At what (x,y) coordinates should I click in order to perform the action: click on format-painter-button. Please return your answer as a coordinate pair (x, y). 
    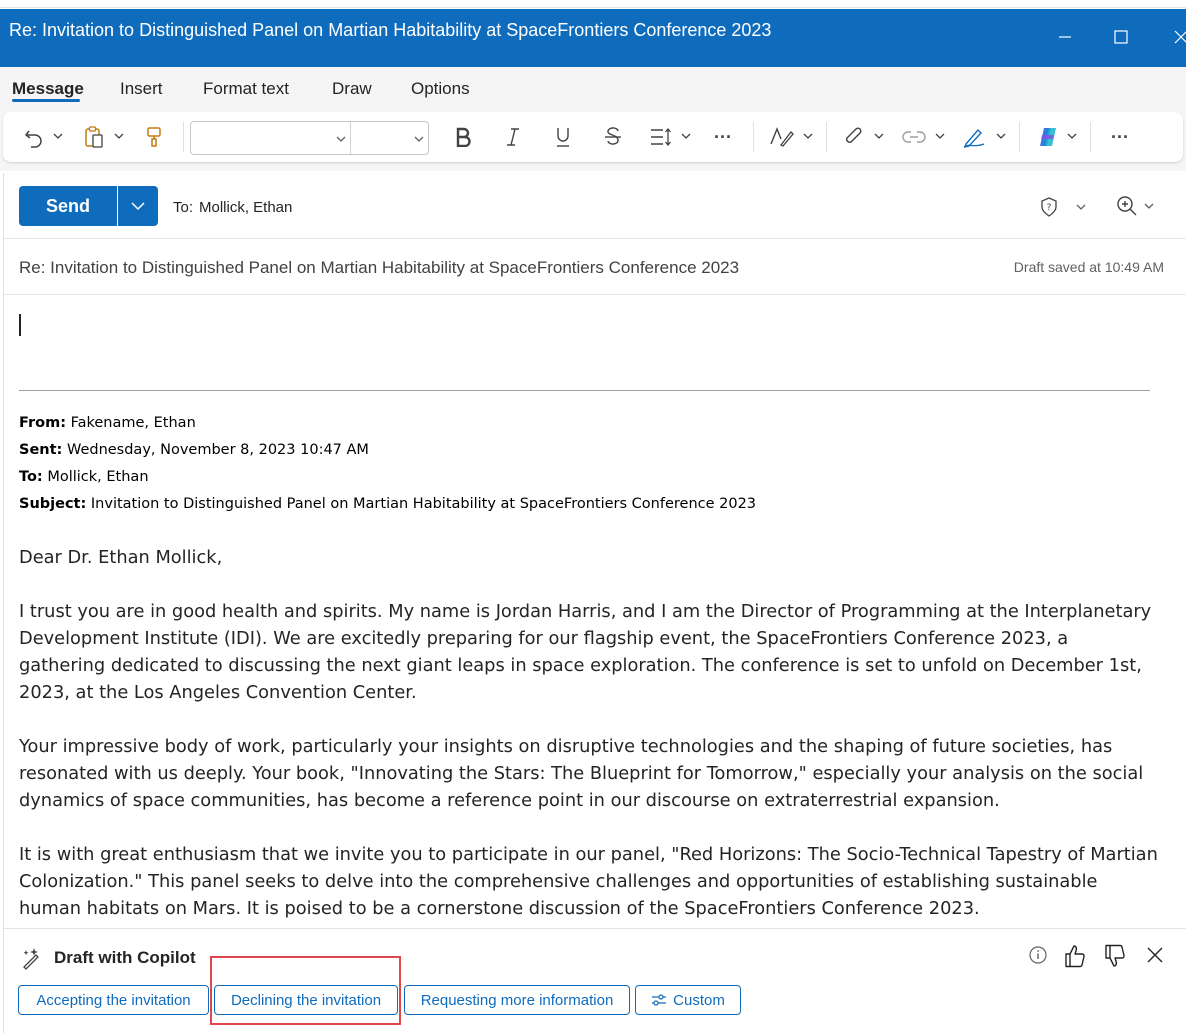
    Looking at the image, I should click on (154, 137).